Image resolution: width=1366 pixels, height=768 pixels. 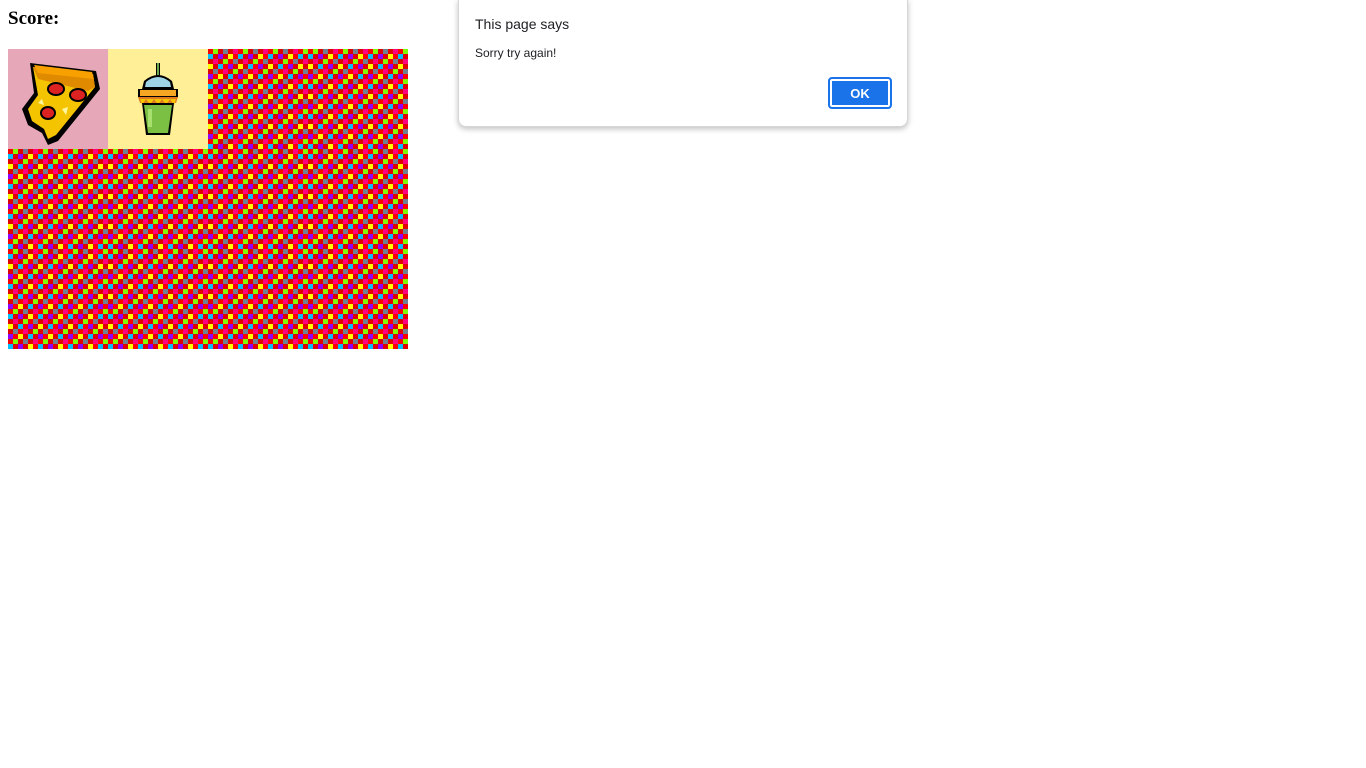 What do you see at coordinates (516, 53) in the screenshot?
I see `alert-message: Sorry try again!` at bounding box center [516, 53].